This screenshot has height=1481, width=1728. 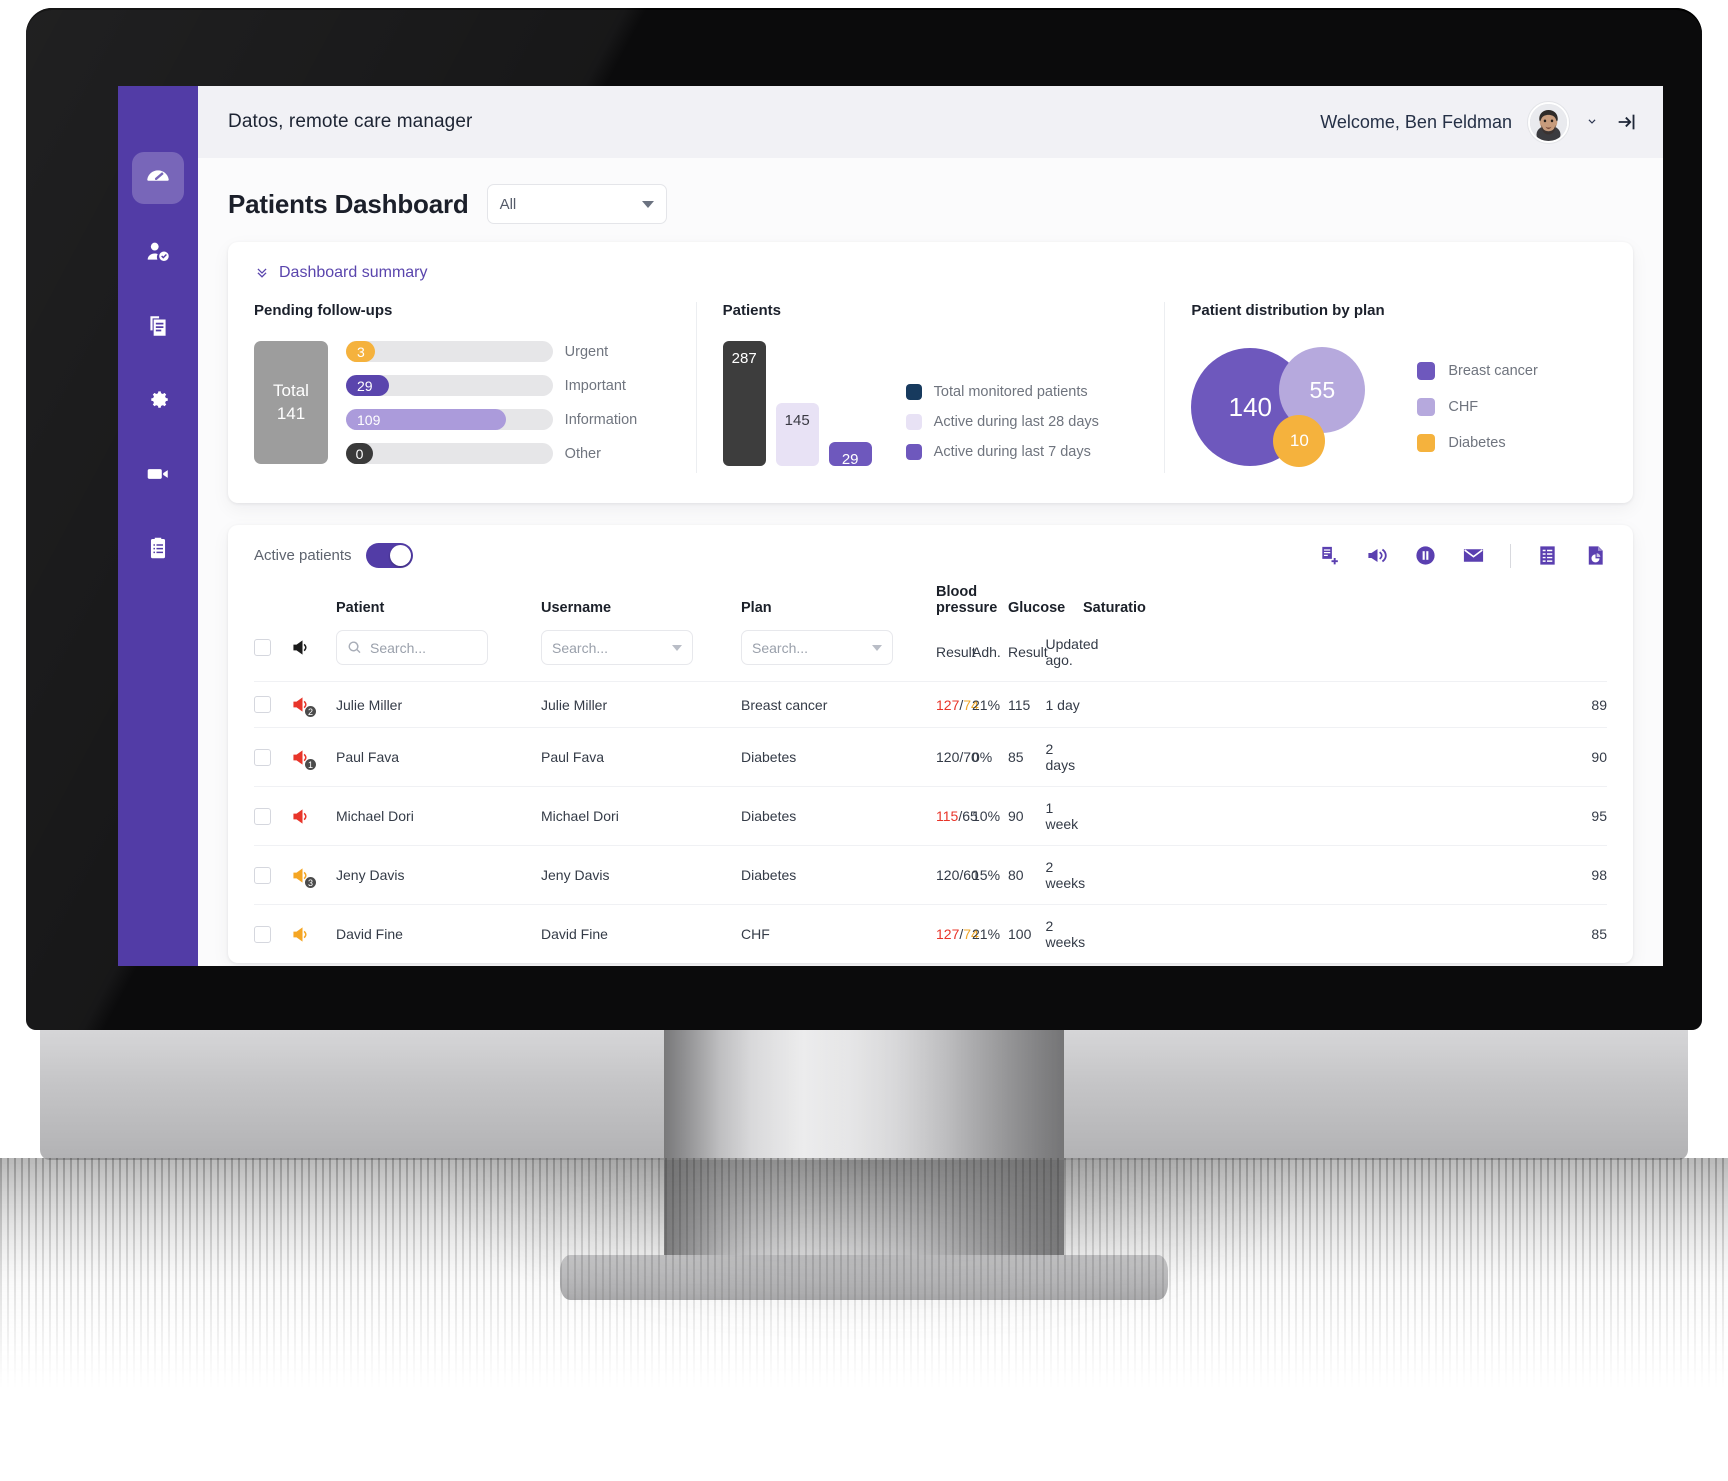 I want to click on document-list-icon, so click(x=1547, y=555).